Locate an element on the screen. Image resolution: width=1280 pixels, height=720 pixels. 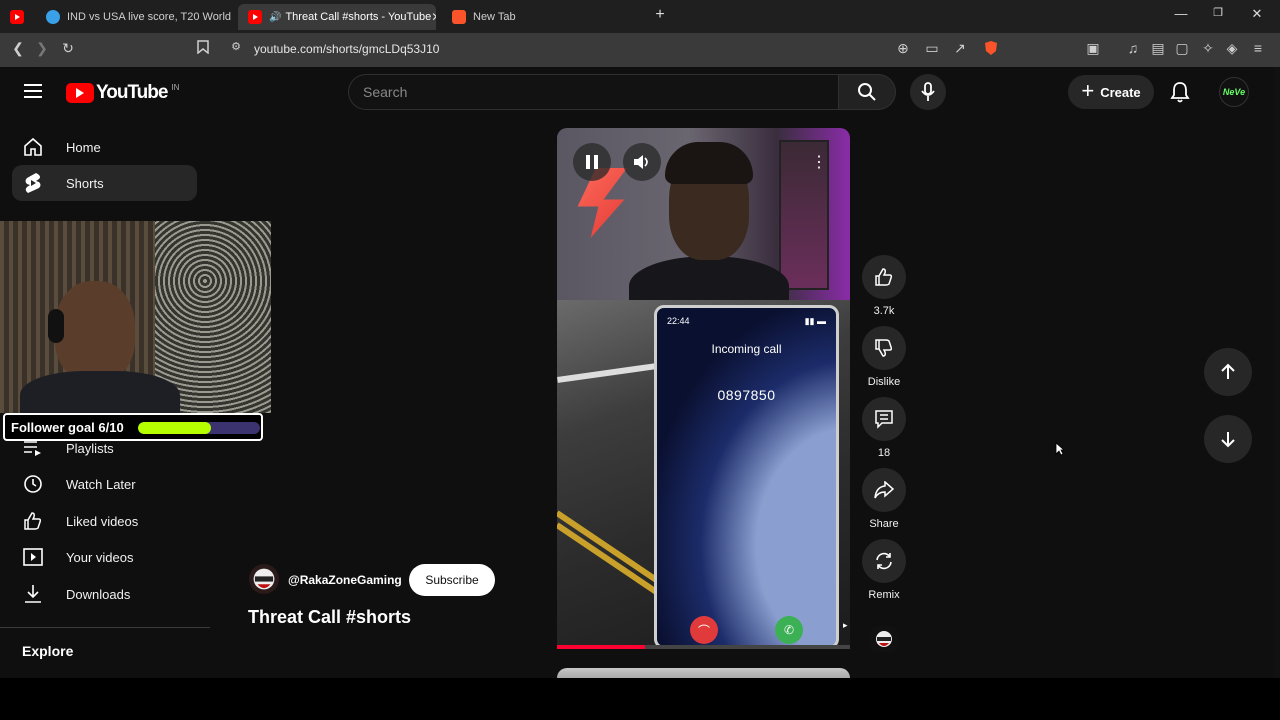
address-bar-url: youtube.com/shorts/gmcLDq53J10 is located at coordinates (346, 49).